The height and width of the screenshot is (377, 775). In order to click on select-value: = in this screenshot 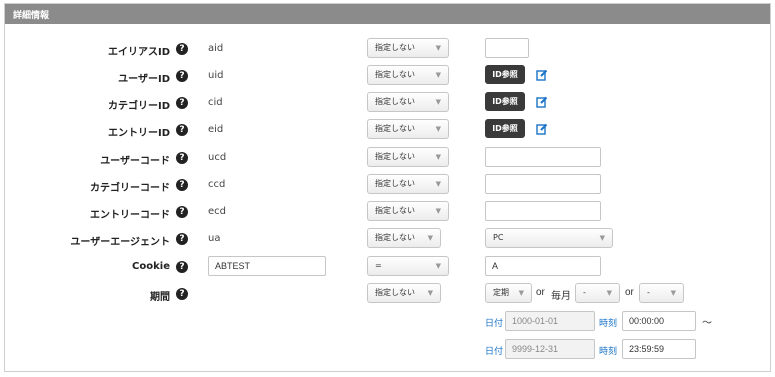, I will do `click(378, 265)`.